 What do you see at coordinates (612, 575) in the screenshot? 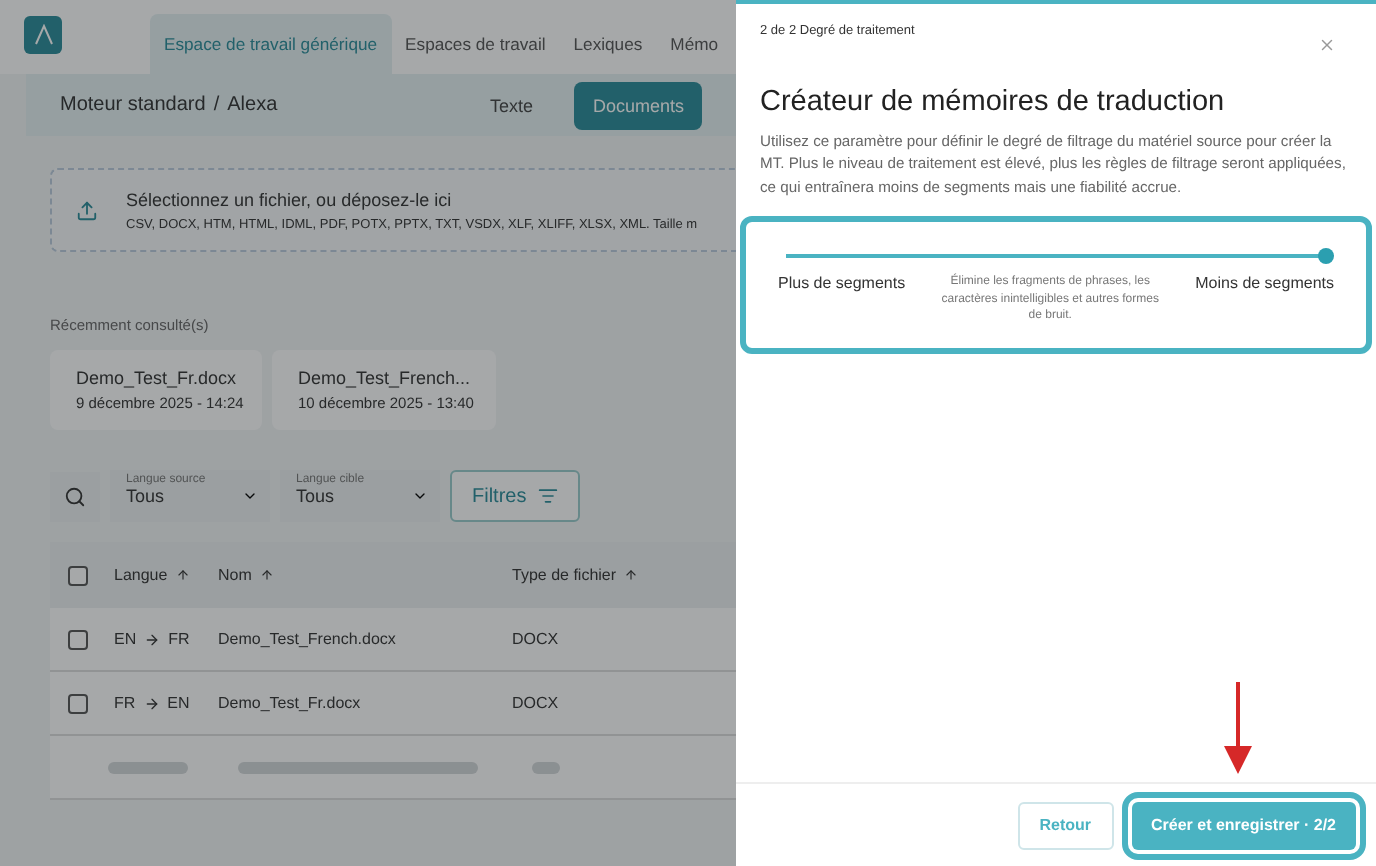
I see `column-header: Type de fichier` at bounding box center [612, 575].